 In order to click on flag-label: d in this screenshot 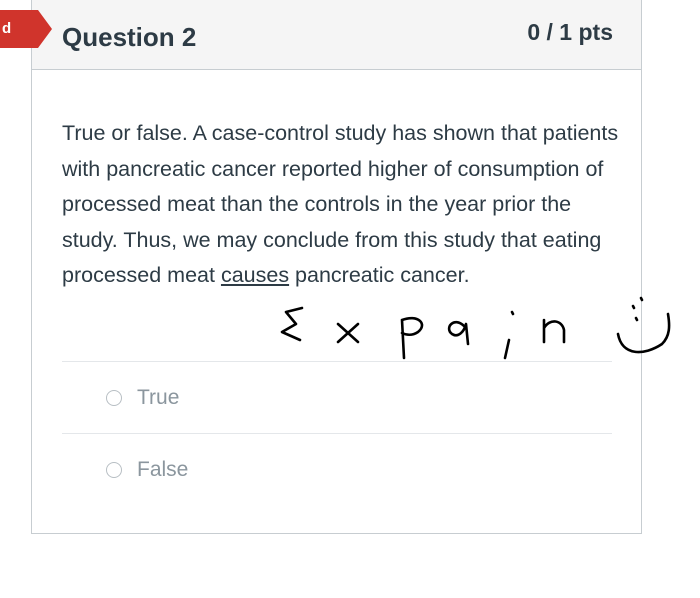, I will do `click(7, 28)`.